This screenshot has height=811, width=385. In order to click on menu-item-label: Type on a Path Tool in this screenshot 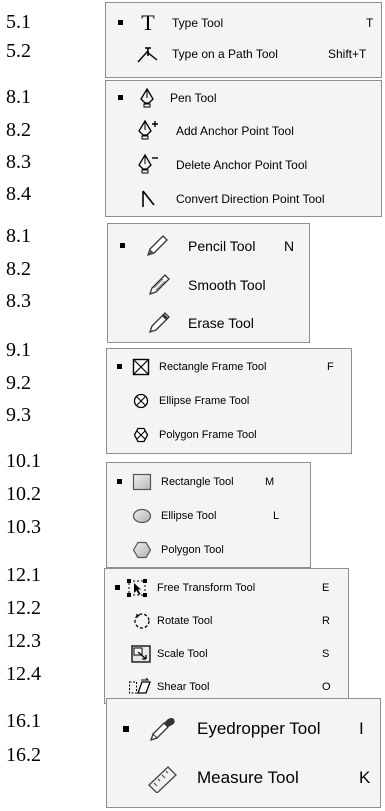, I will do `click(225, 54)`.